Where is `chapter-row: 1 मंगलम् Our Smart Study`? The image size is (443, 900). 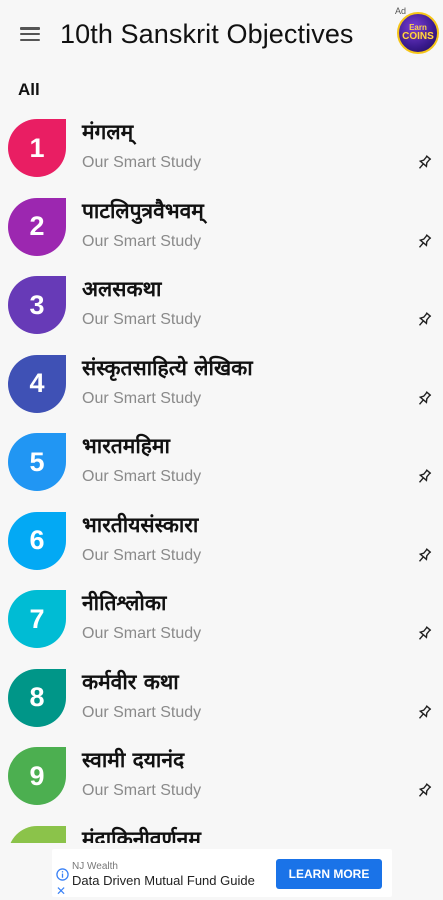 chapter-row: 1 मंगलम् Our Smart Study is located at coordinates (221, 151).